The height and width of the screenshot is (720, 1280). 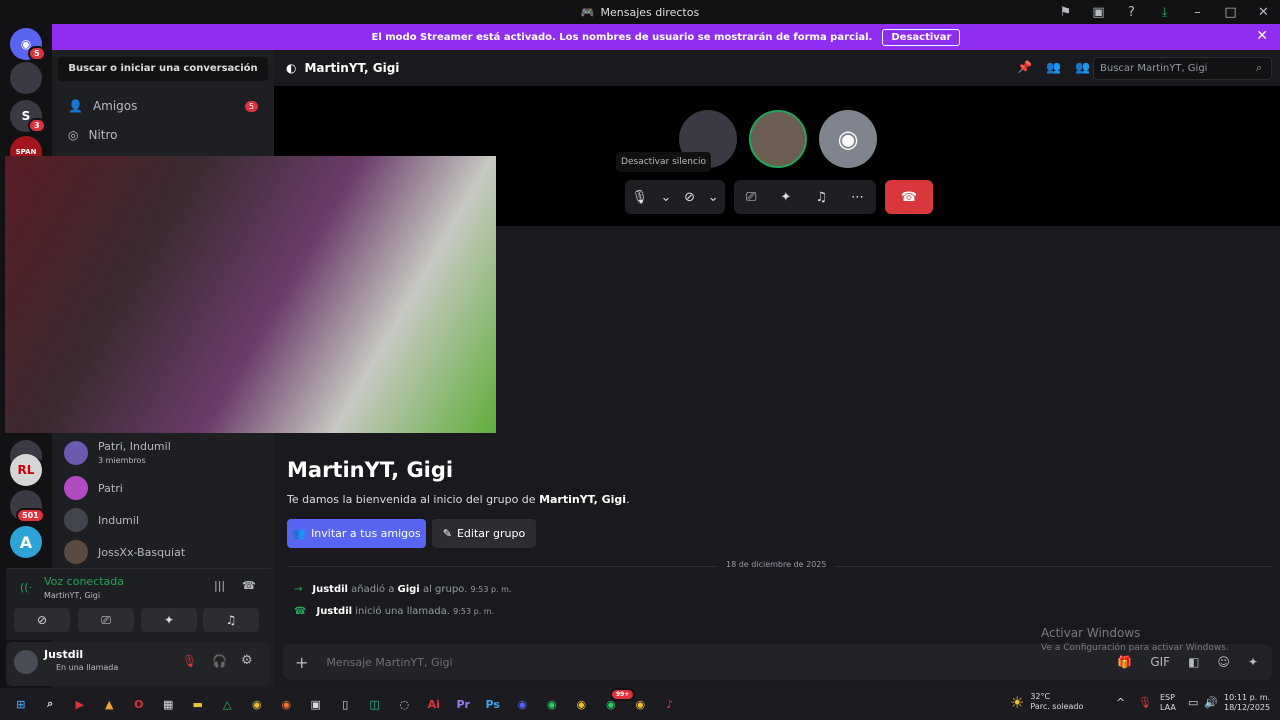 I want to click on message-input: Mensaje MartinYT, Gigi, so click(x=389, y=662).